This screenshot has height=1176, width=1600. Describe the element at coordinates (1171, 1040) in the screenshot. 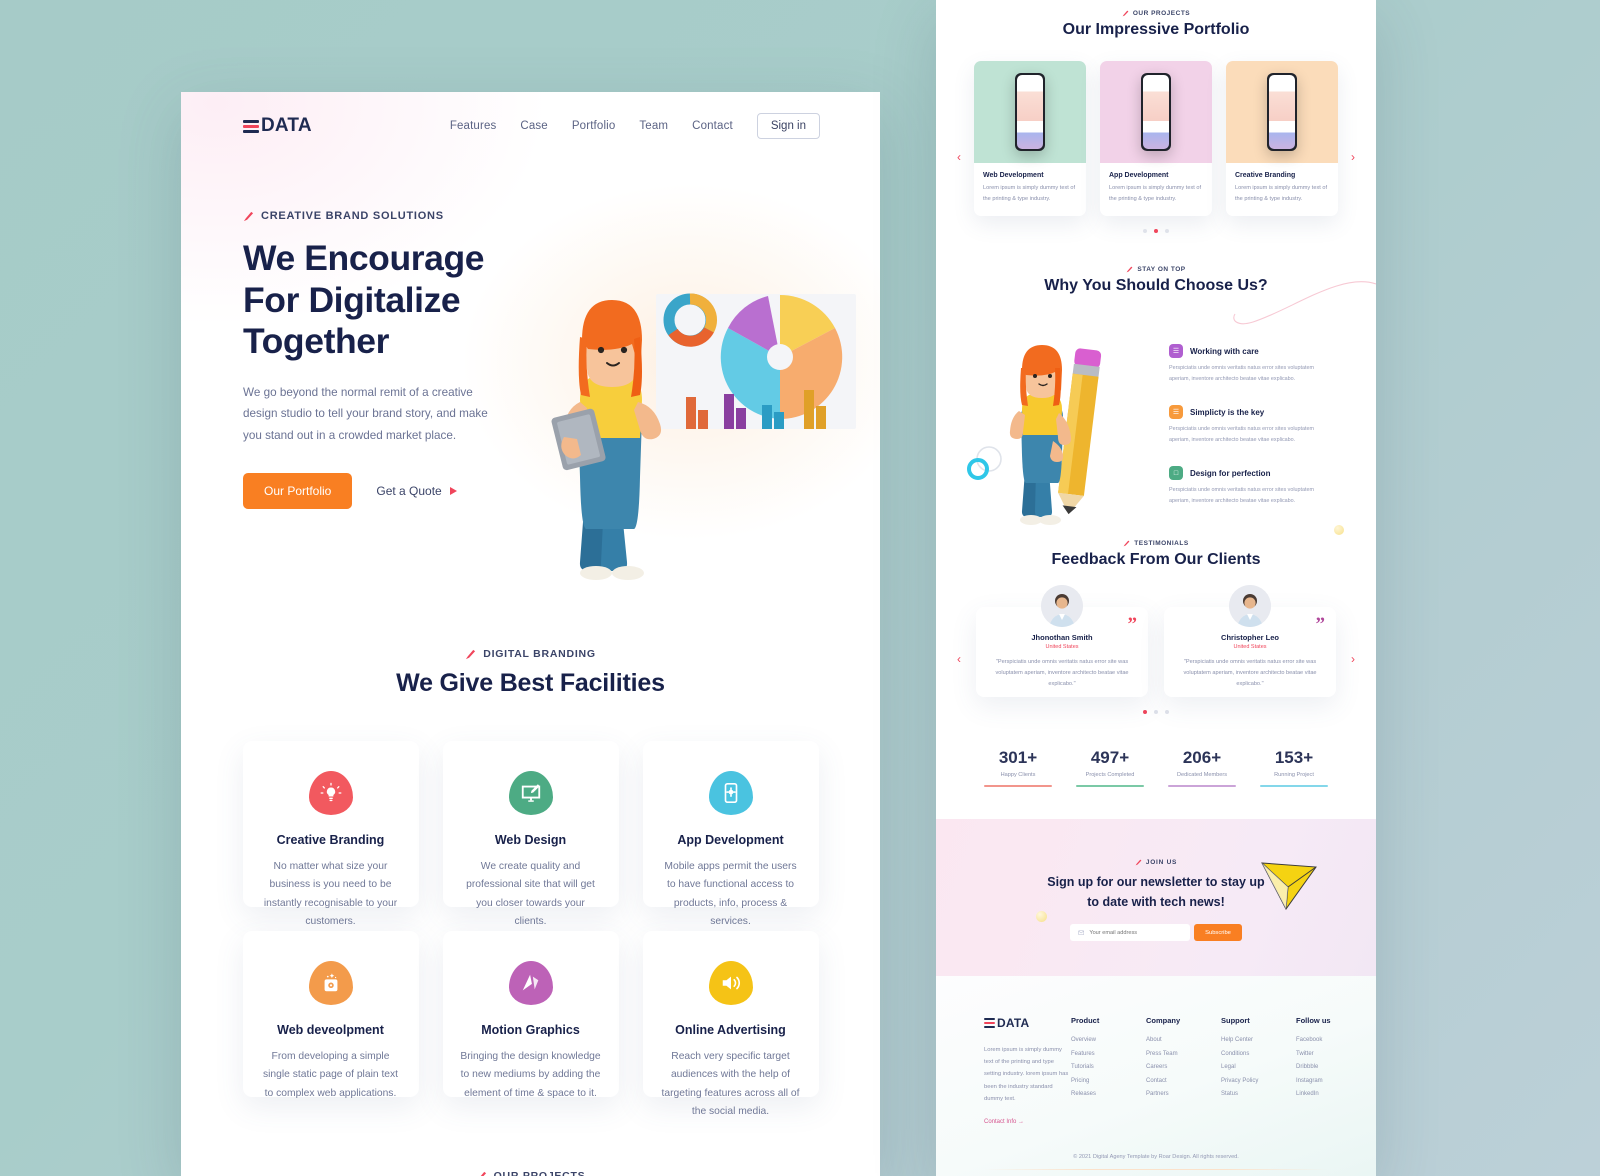

I see `footer-link: About` at that location.